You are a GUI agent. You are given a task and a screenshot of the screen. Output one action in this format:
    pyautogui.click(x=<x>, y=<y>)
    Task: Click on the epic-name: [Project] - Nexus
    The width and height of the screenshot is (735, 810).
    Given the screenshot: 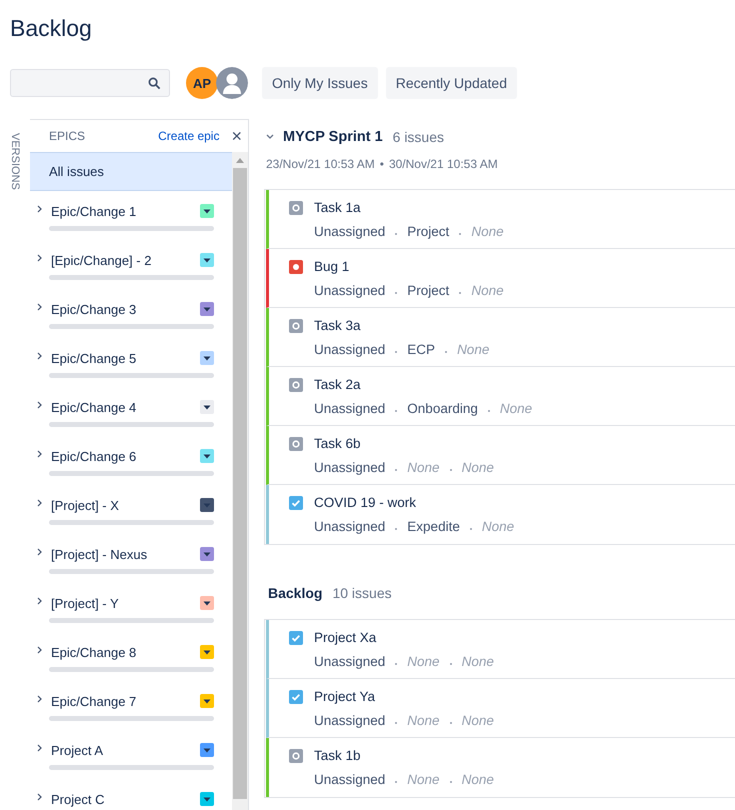 What is the action you would take?
    pyautogui.click(x=125, y=554)
    